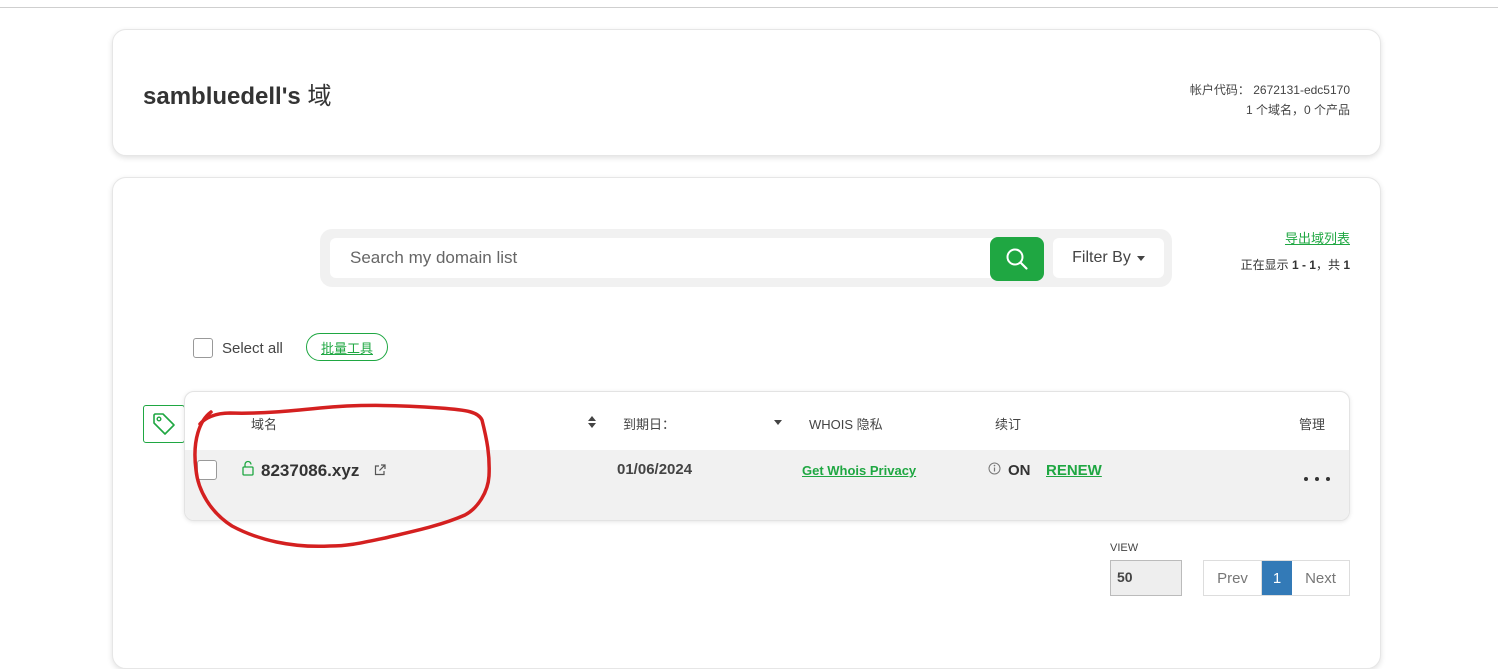  I want to click on expiry-date: 01/06/2024, so click(655, 469).